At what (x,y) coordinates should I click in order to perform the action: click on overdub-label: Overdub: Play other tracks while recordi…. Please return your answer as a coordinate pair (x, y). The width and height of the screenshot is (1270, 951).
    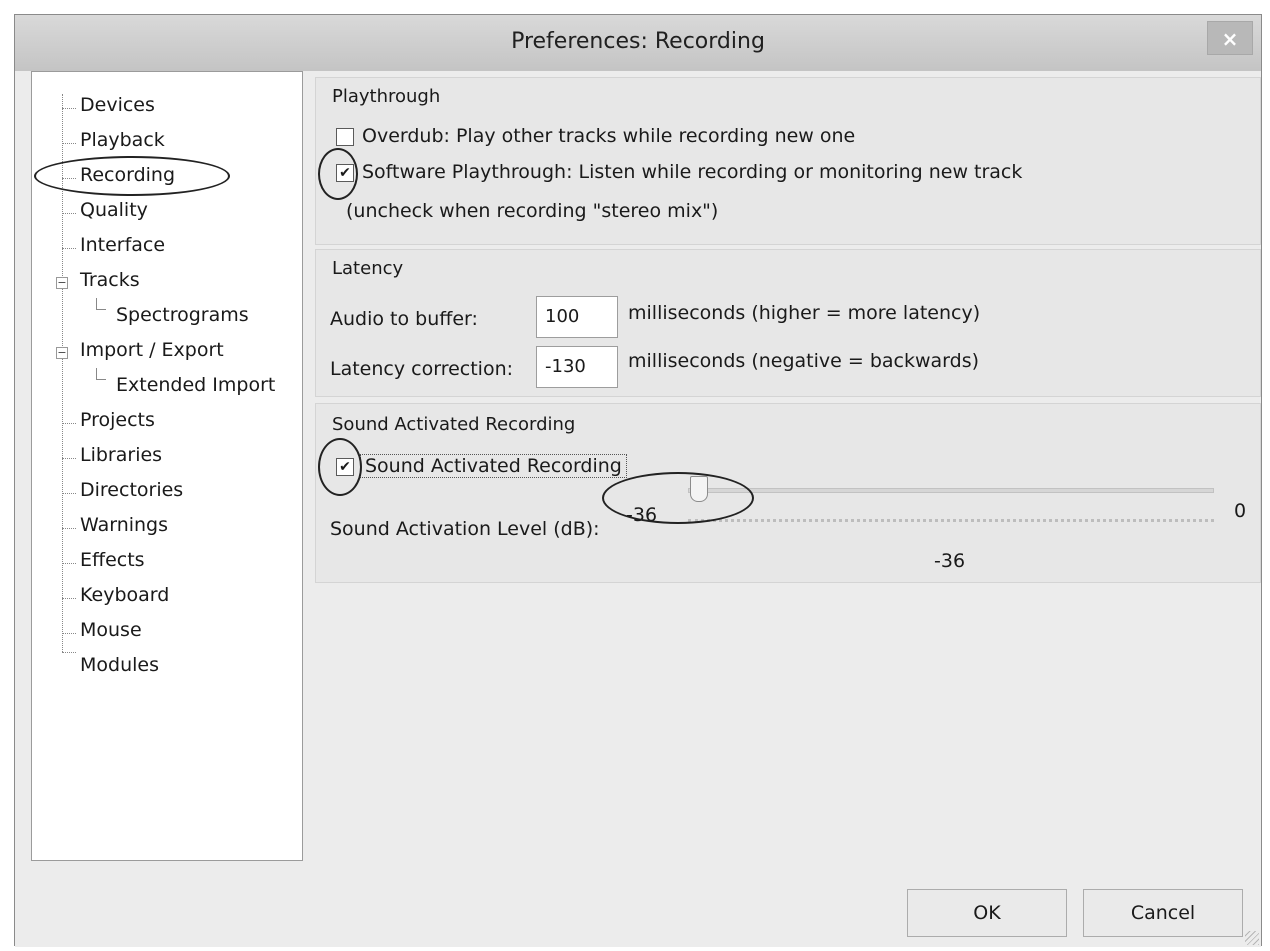
    Looking at the image, I should click on (609, 136).